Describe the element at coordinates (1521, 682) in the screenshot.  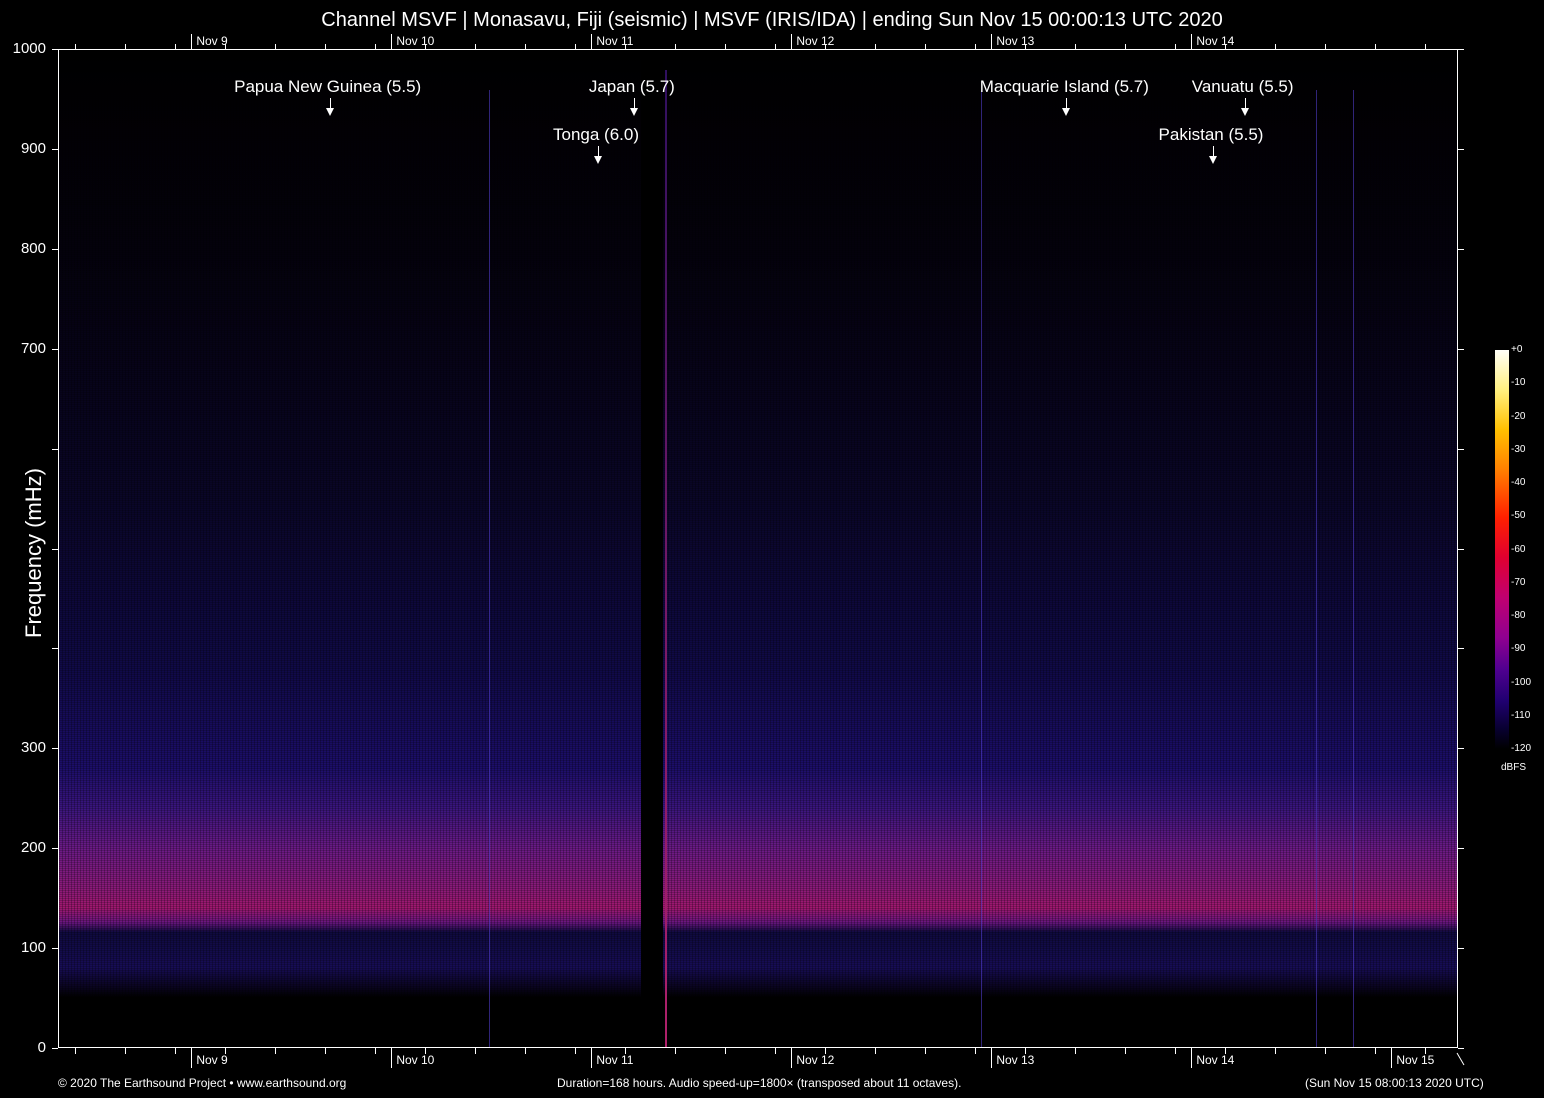
I see `colorbar-tick-label: -100` at that location.